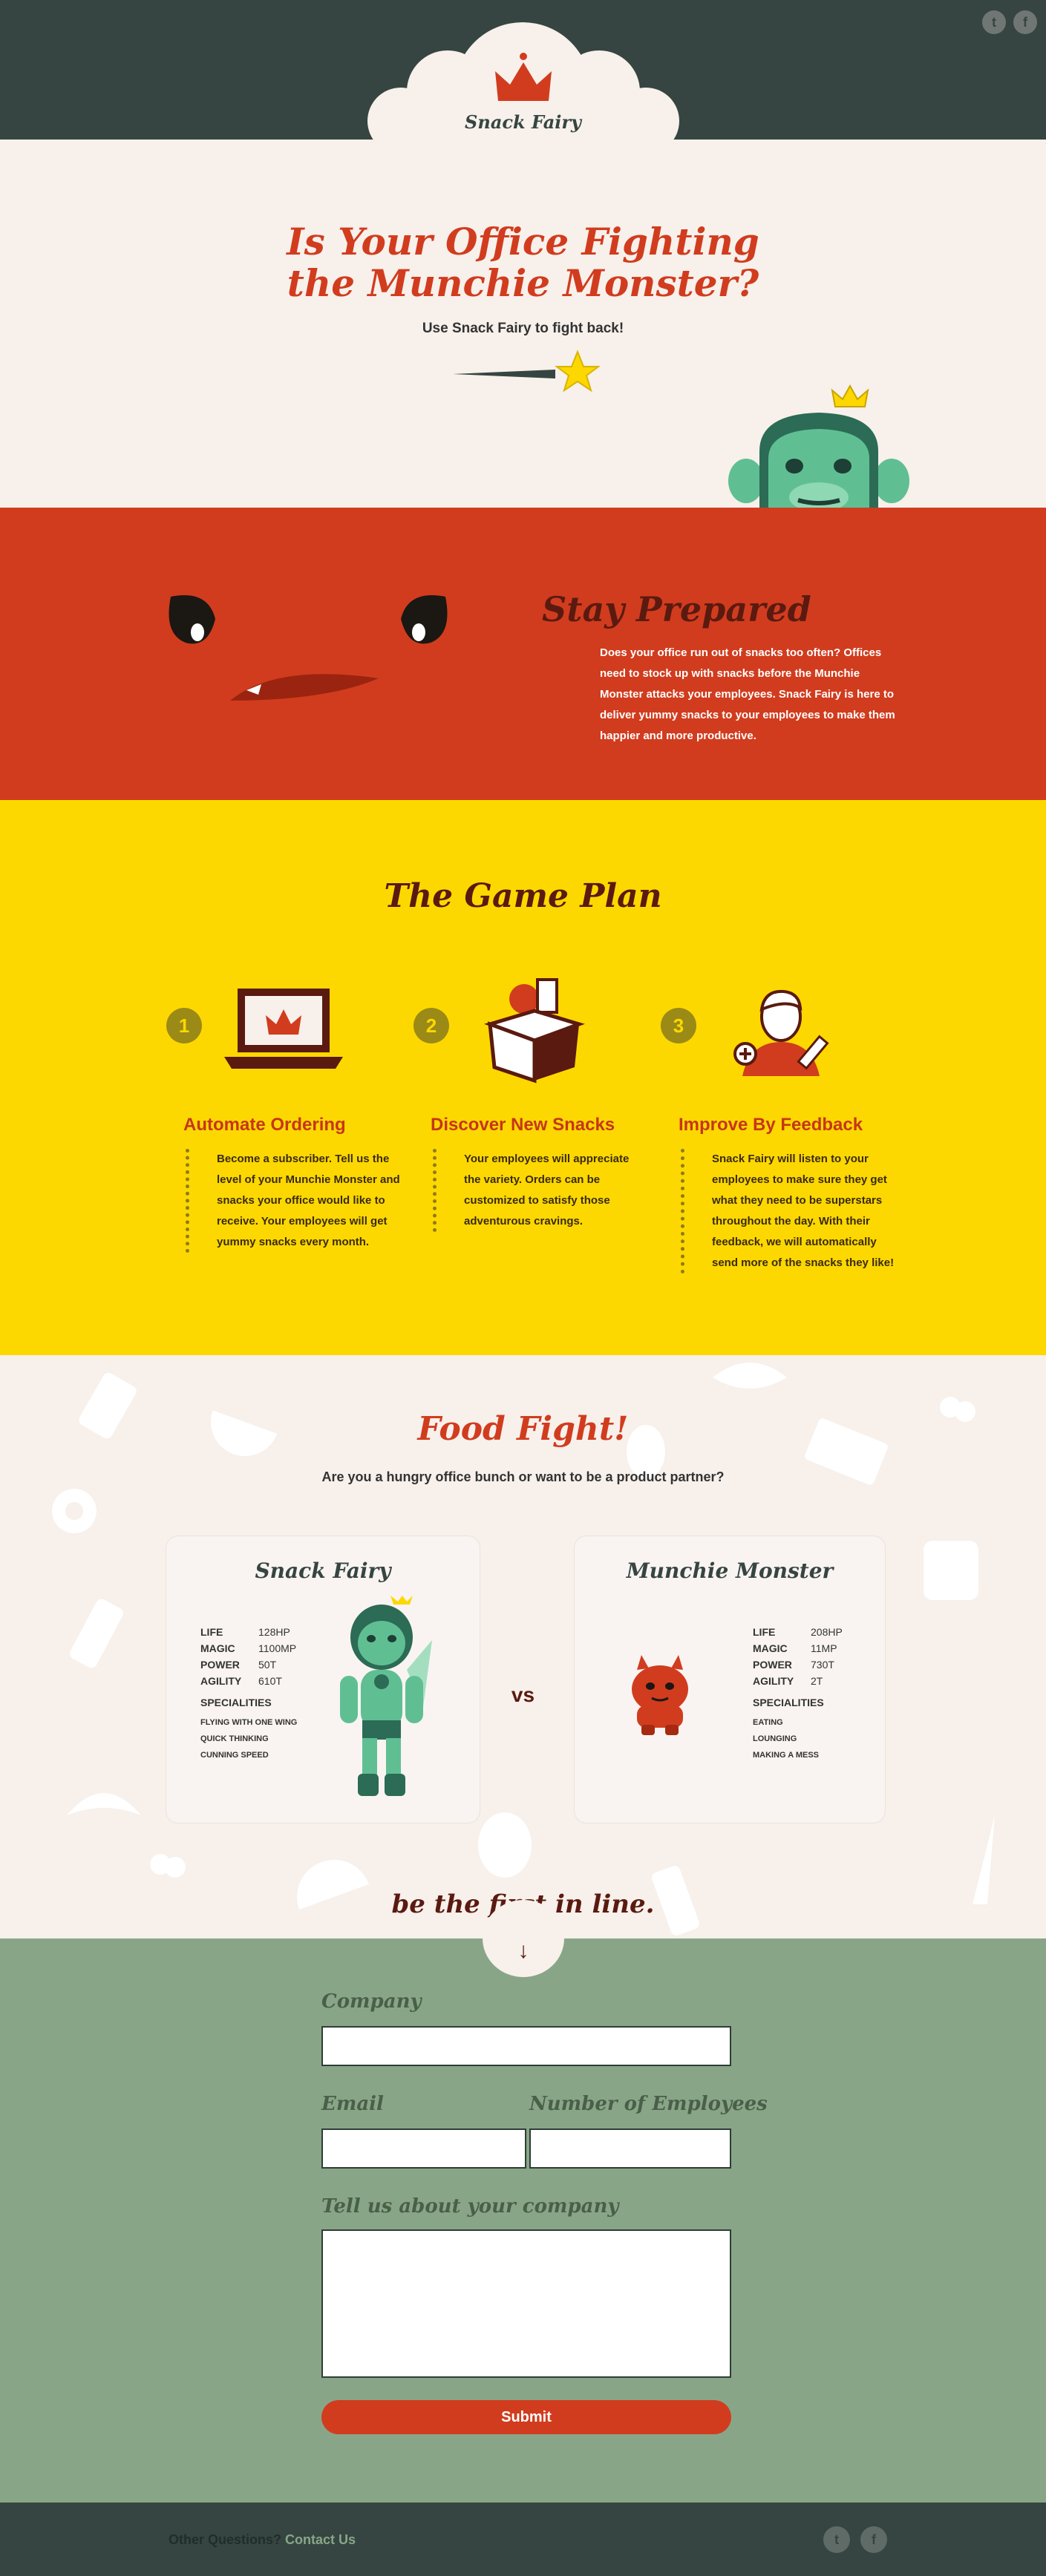 The height and width of the screenshot is (2576, 1046). Describe the element at coordinates (309, 648) in the screenshot. I see `angry-face-icon` at that location.